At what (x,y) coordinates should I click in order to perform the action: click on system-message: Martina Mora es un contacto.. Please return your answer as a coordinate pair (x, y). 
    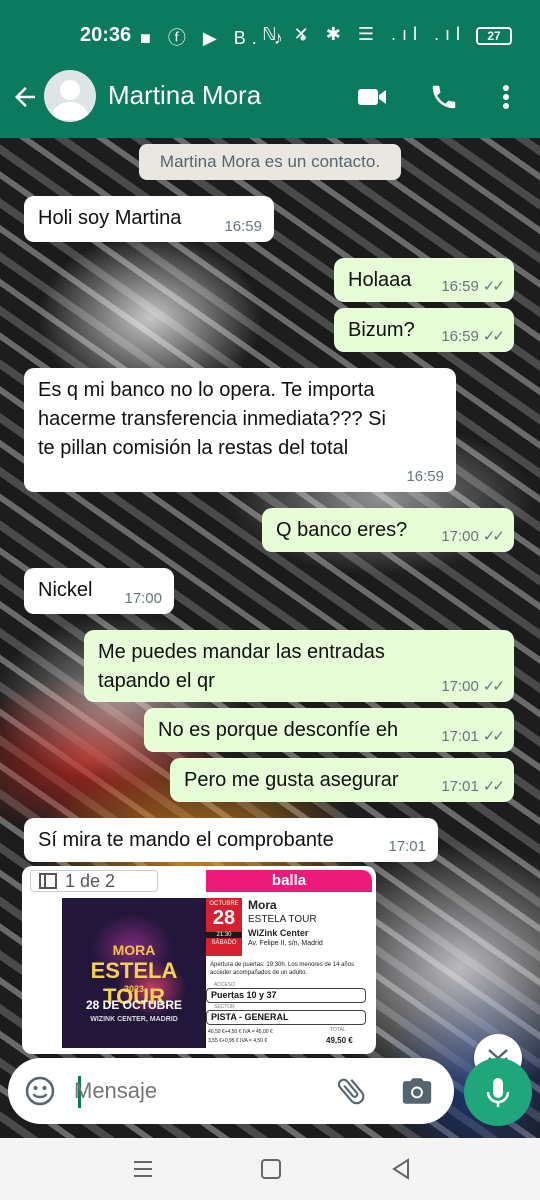
    Looking at the image, I should click on (270, 162).